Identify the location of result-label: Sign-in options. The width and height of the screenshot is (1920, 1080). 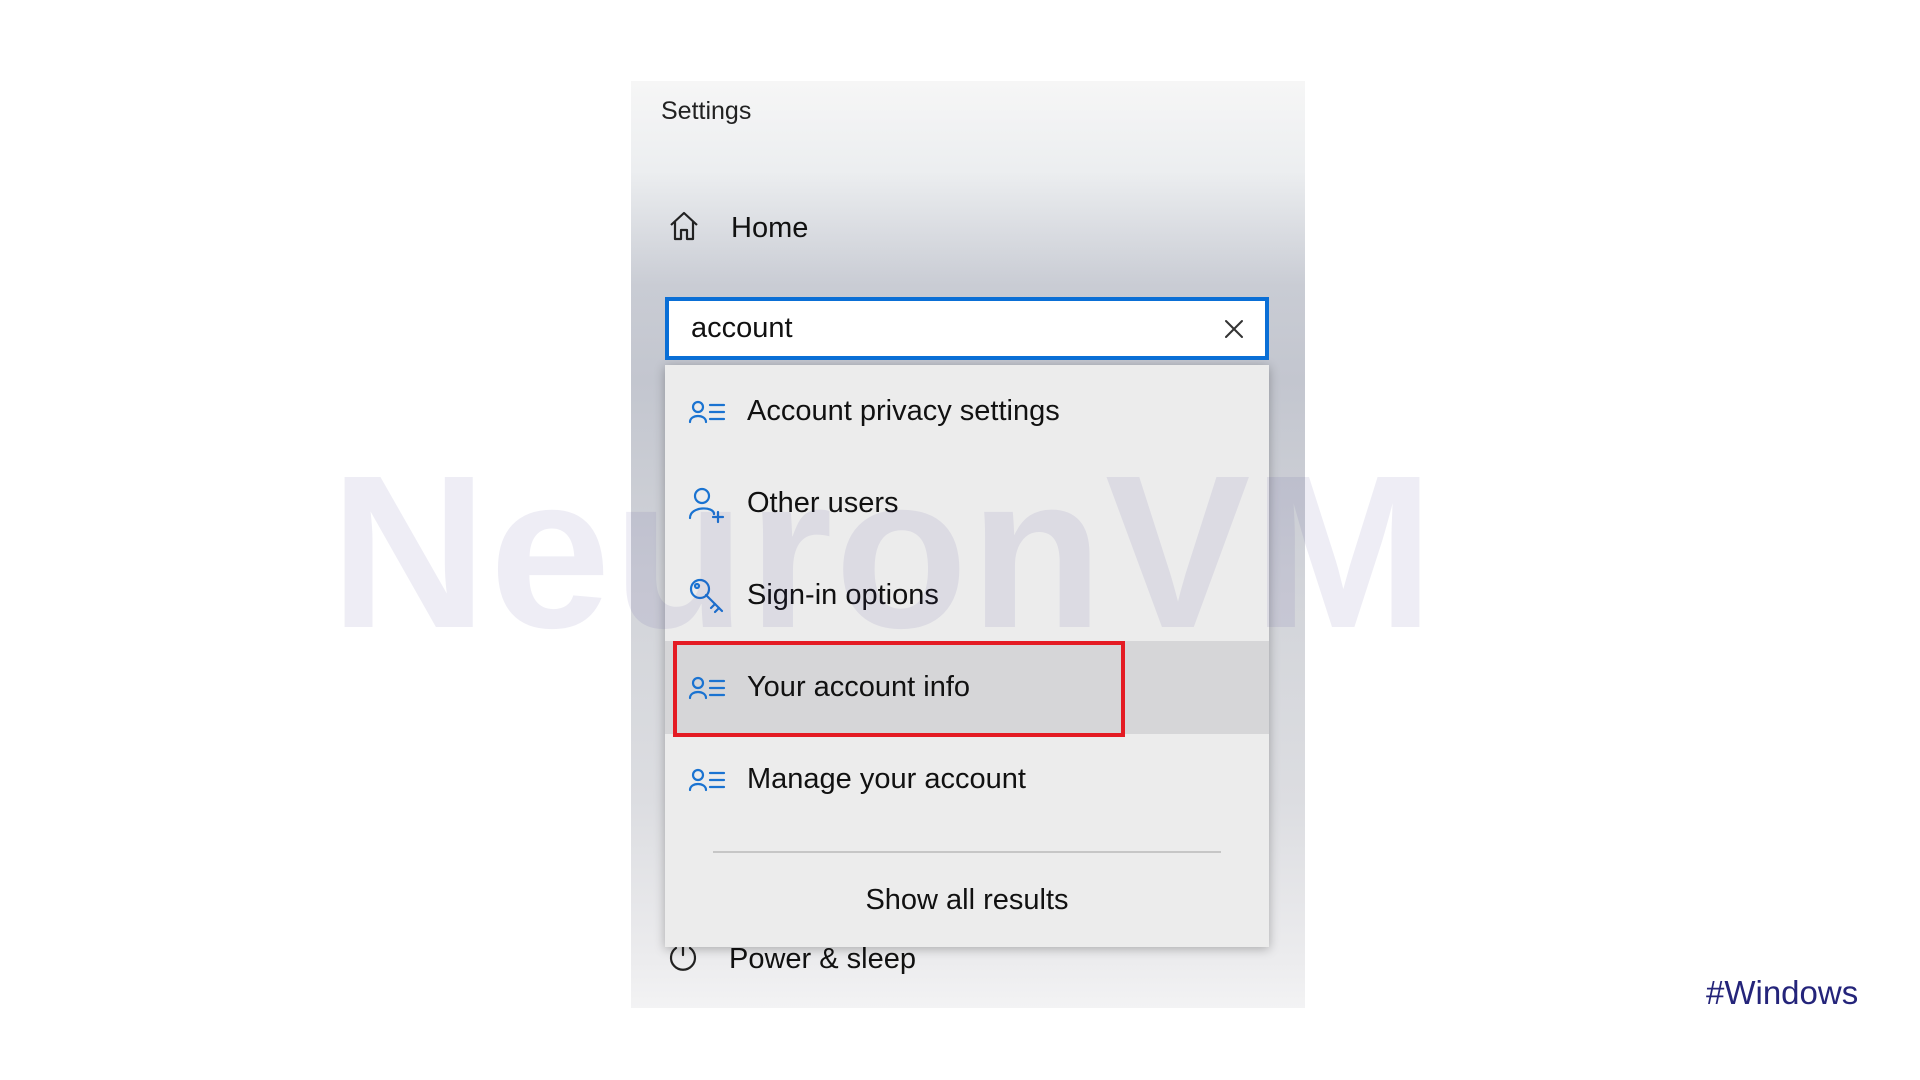
(843, 595).